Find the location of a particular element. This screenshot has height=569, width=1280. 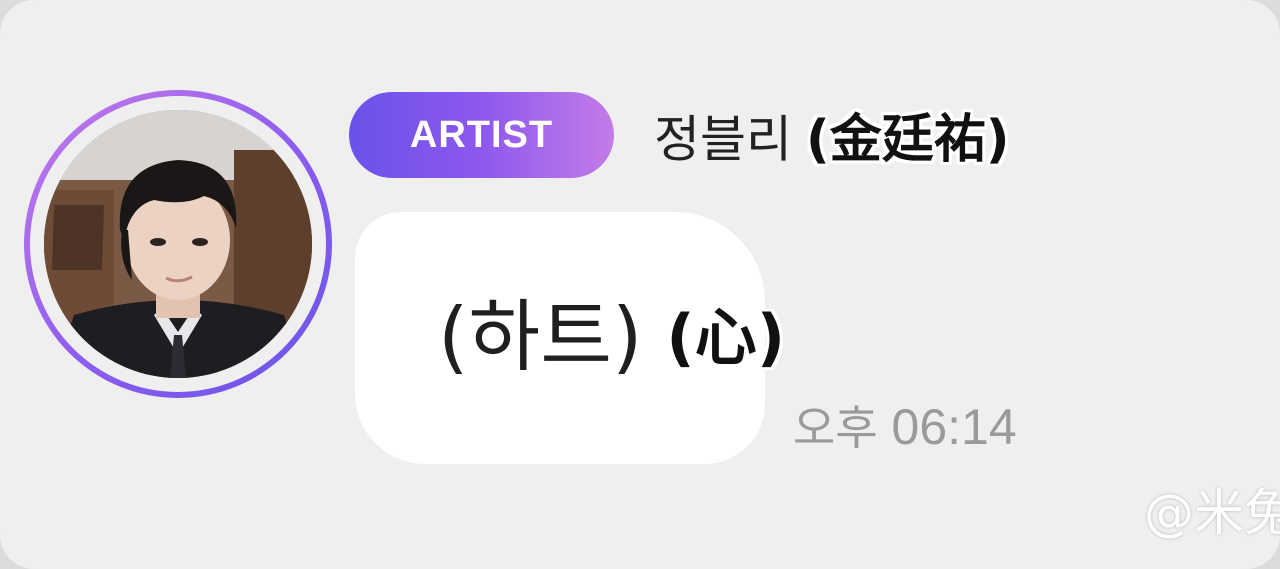

artist-badge: ARTIST is located at coordinates (481, 135).